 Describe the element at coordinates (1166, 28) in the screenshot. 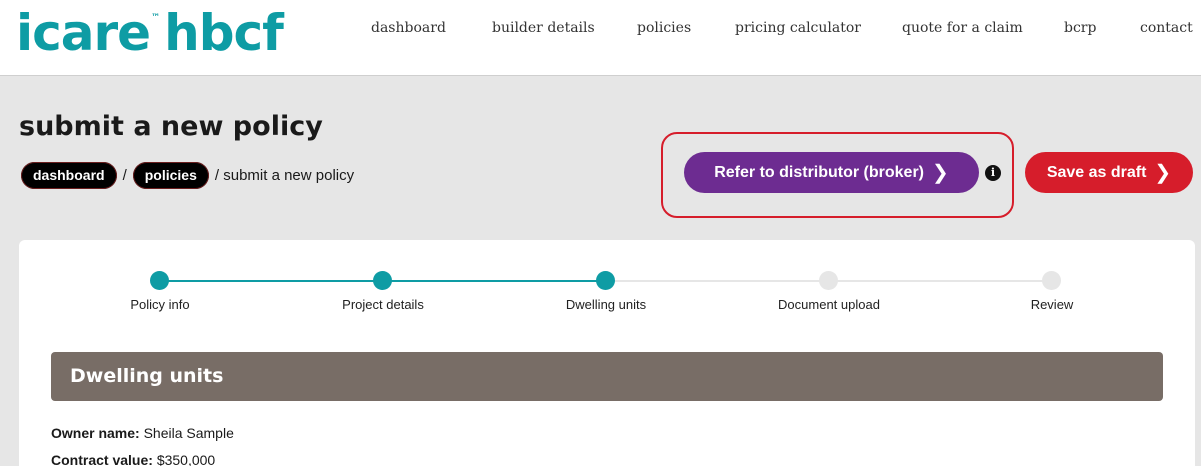

I see `nav-contact: contact` at that location.